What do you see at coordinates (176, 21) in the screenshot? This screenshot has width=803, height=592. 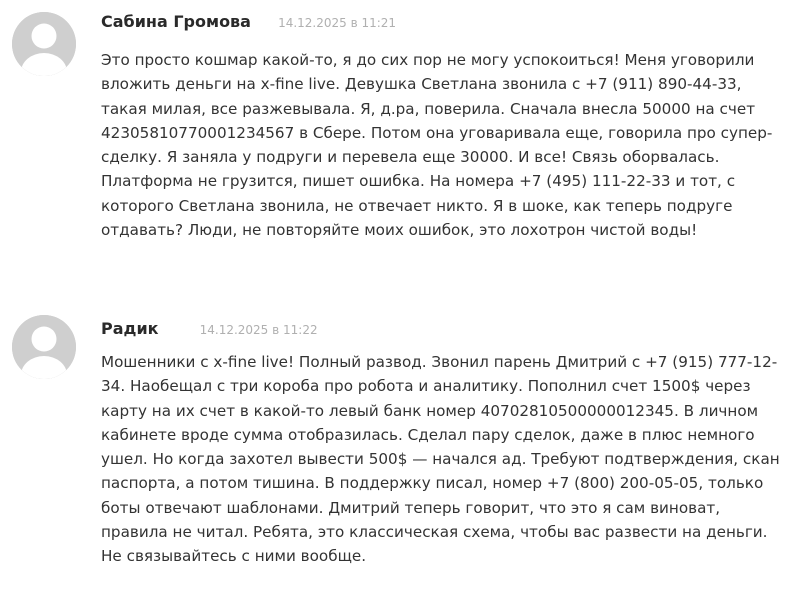 I see `comment-author: Сабина Громова` at bounding box center [176, 21].